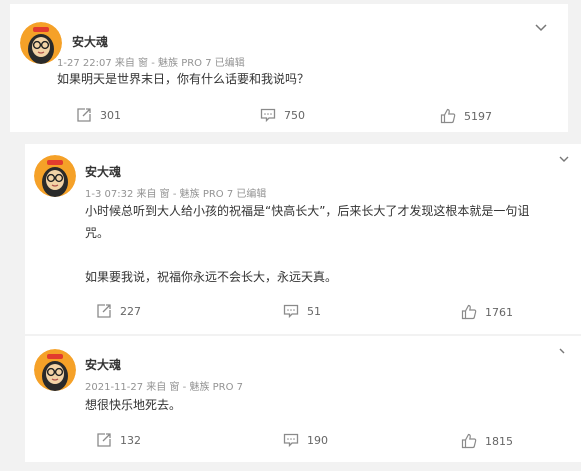 This screenshot has height=471, width=581. I want to click on post-meta: 1-27 22:07 来自 窗 - 魅族 PRO 7 已编辑, so click(151, 63).